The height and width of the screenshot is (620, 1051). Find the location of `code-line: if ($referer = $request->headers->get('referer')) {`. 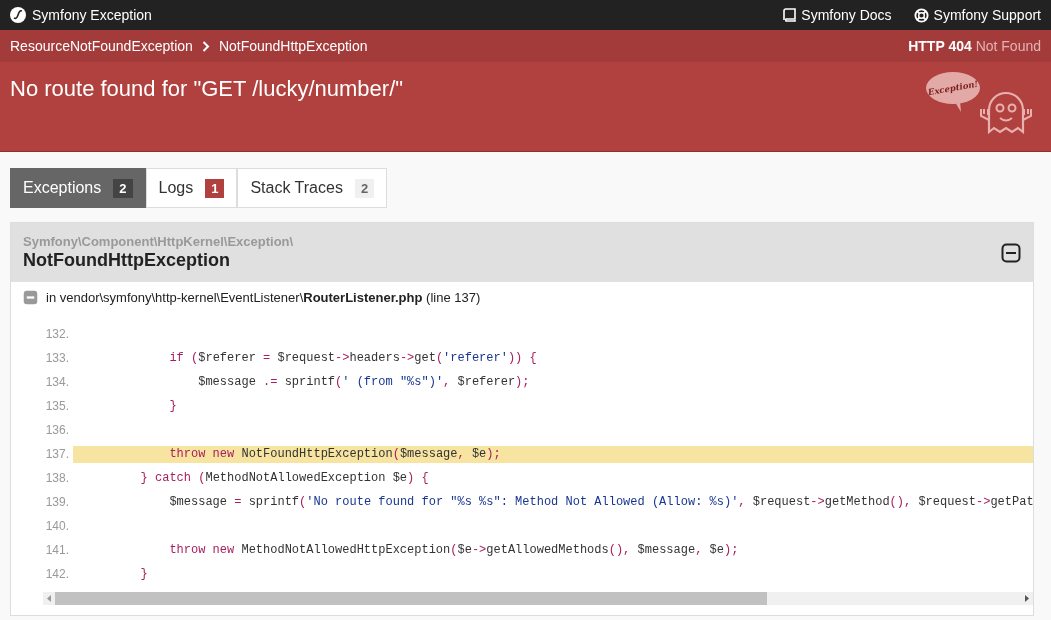

code-line: if ($referer = $request->headers->get('referer')) { is located at coordinates (353, 358).